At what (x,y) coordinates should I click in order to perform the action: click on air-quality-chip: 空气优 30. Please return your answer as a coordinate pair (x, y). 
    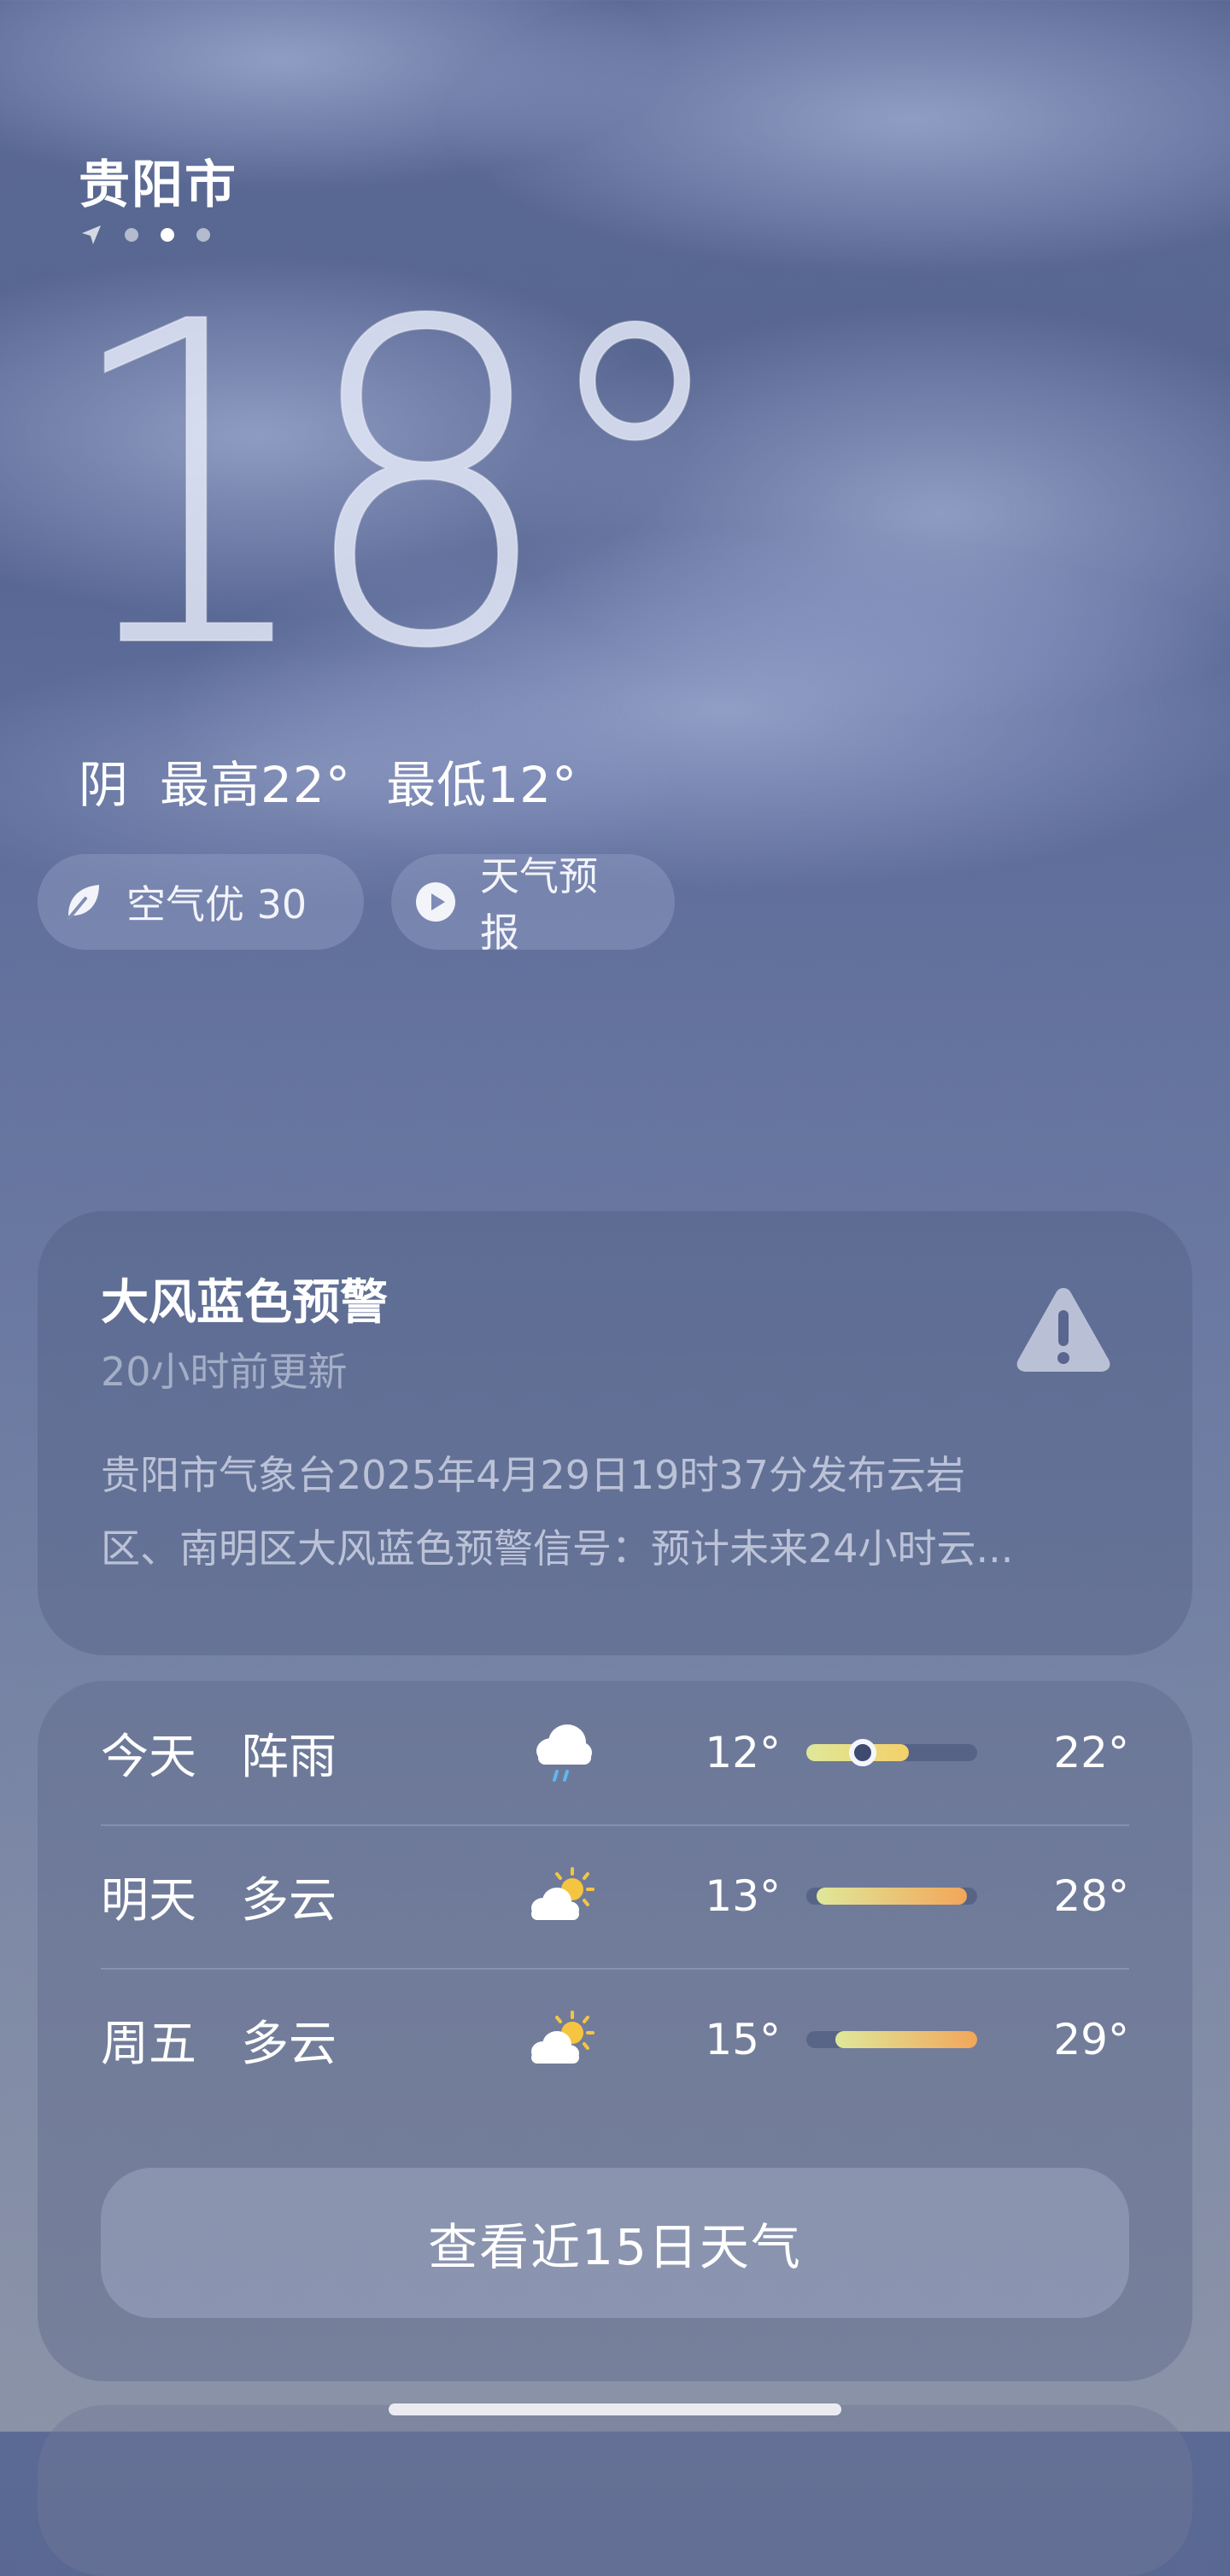
    Looking at the image, I should click on (201, 902).